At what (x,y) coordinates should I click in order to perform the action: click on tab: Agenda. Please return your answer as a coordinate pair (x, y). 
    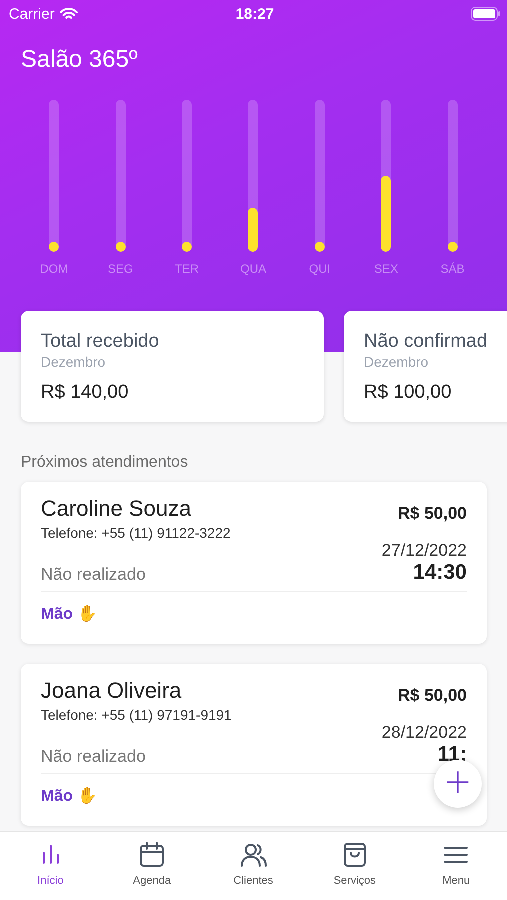
    Looking at the image, I should click on (152, 866).